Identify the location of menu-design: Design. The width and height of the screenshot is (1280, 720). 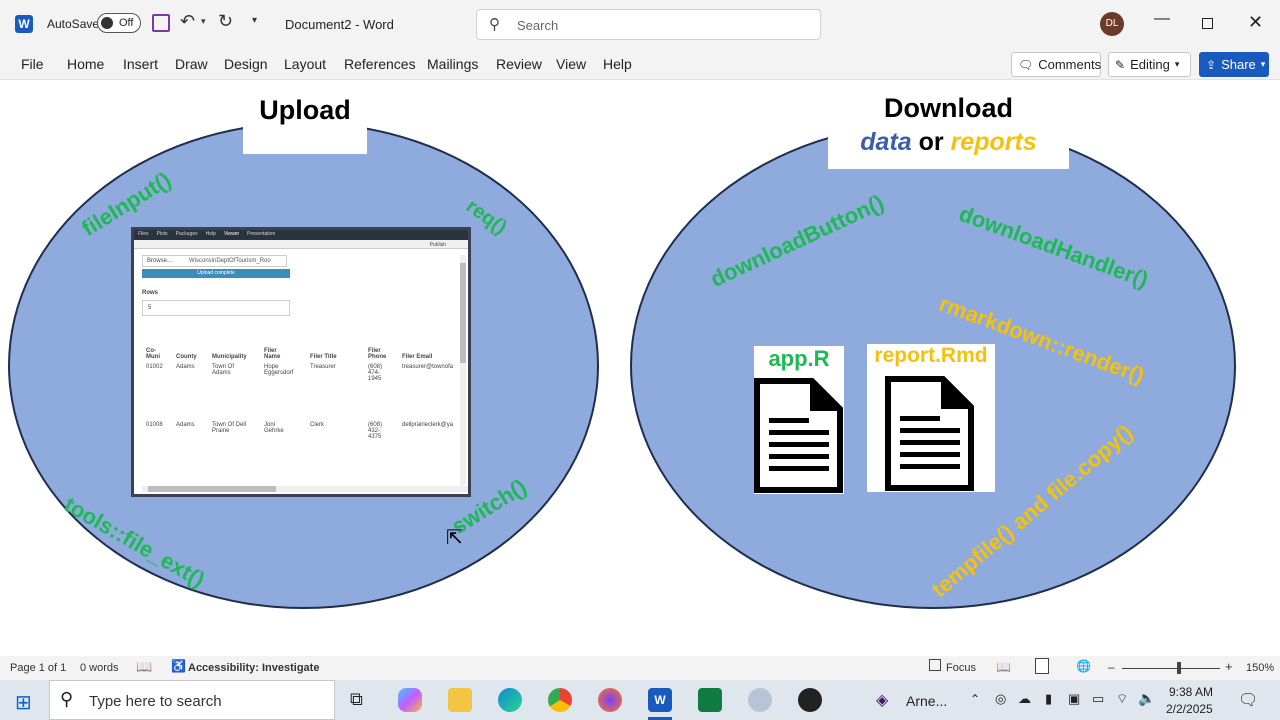
(246, 64).